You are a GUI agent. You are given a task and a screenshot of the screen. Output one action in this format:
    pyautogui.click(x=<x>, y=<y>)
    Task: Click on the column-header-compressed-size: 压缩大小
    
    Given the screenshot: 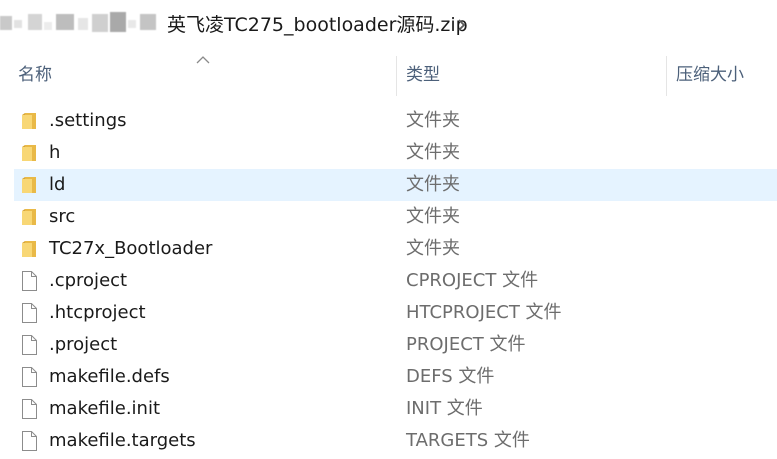 What is the action you would take?
    pyautogui.click(x=710, y=75)
    